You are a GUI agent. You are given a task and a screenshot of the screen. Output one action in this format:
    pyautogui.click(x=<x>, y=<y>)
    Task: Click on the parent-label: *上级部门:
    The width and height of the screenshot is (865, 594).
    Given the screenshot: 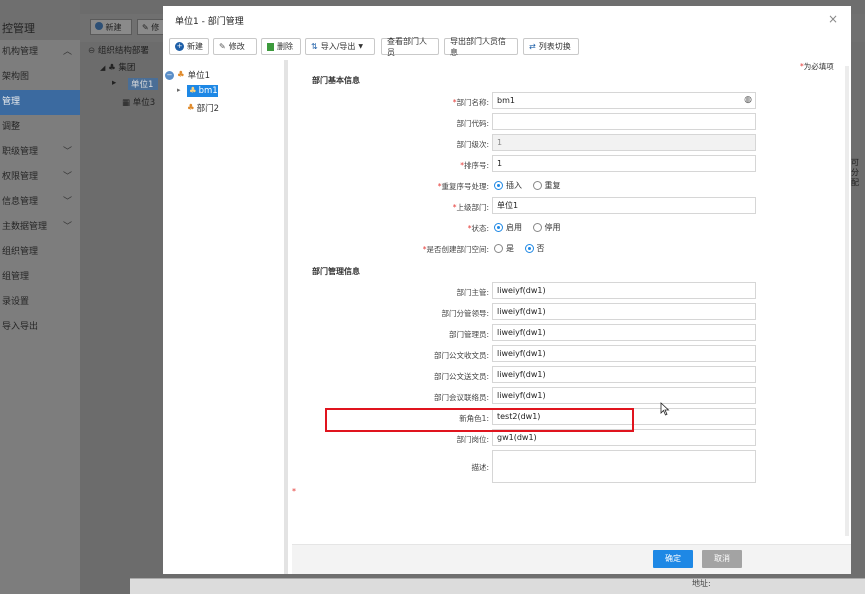 What is the action you would take?
    pyautogui.click(x=470, y=207)
    